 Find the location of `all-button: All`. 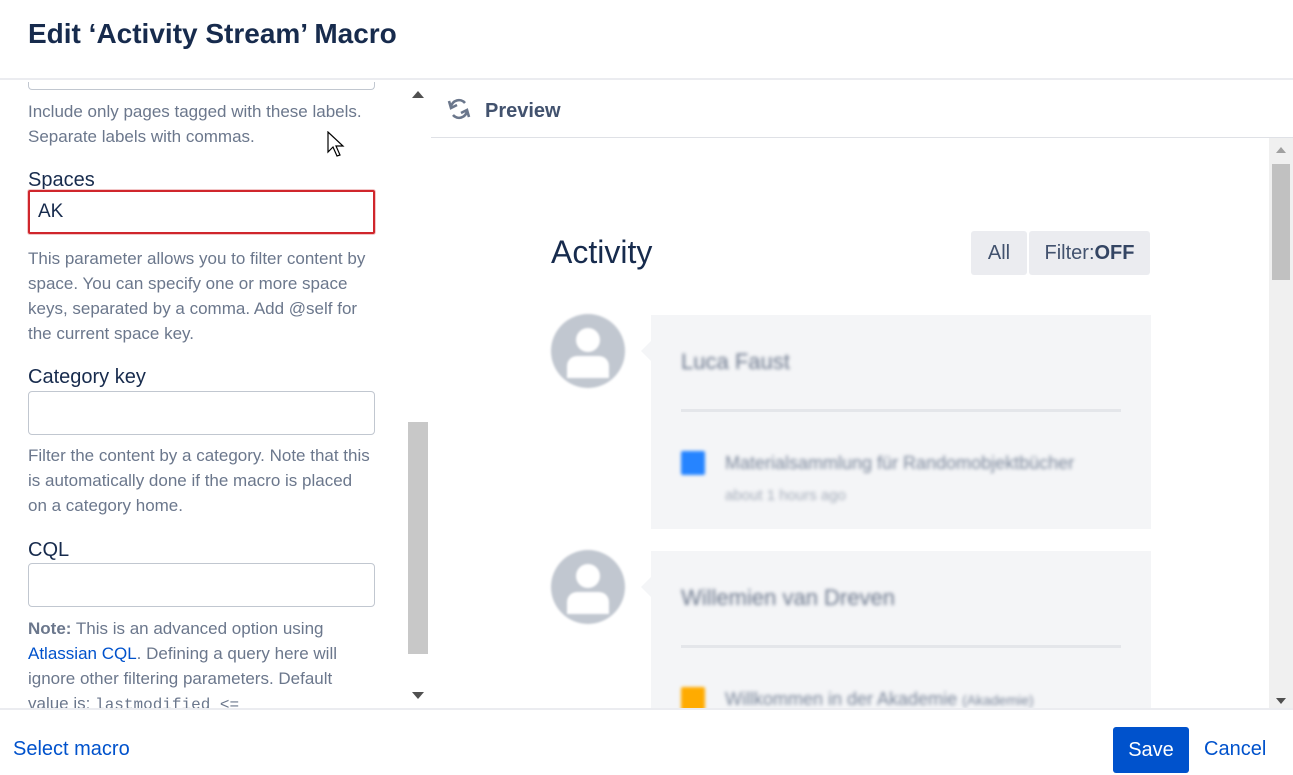

all-button: All is located at coordinates (999, 253).